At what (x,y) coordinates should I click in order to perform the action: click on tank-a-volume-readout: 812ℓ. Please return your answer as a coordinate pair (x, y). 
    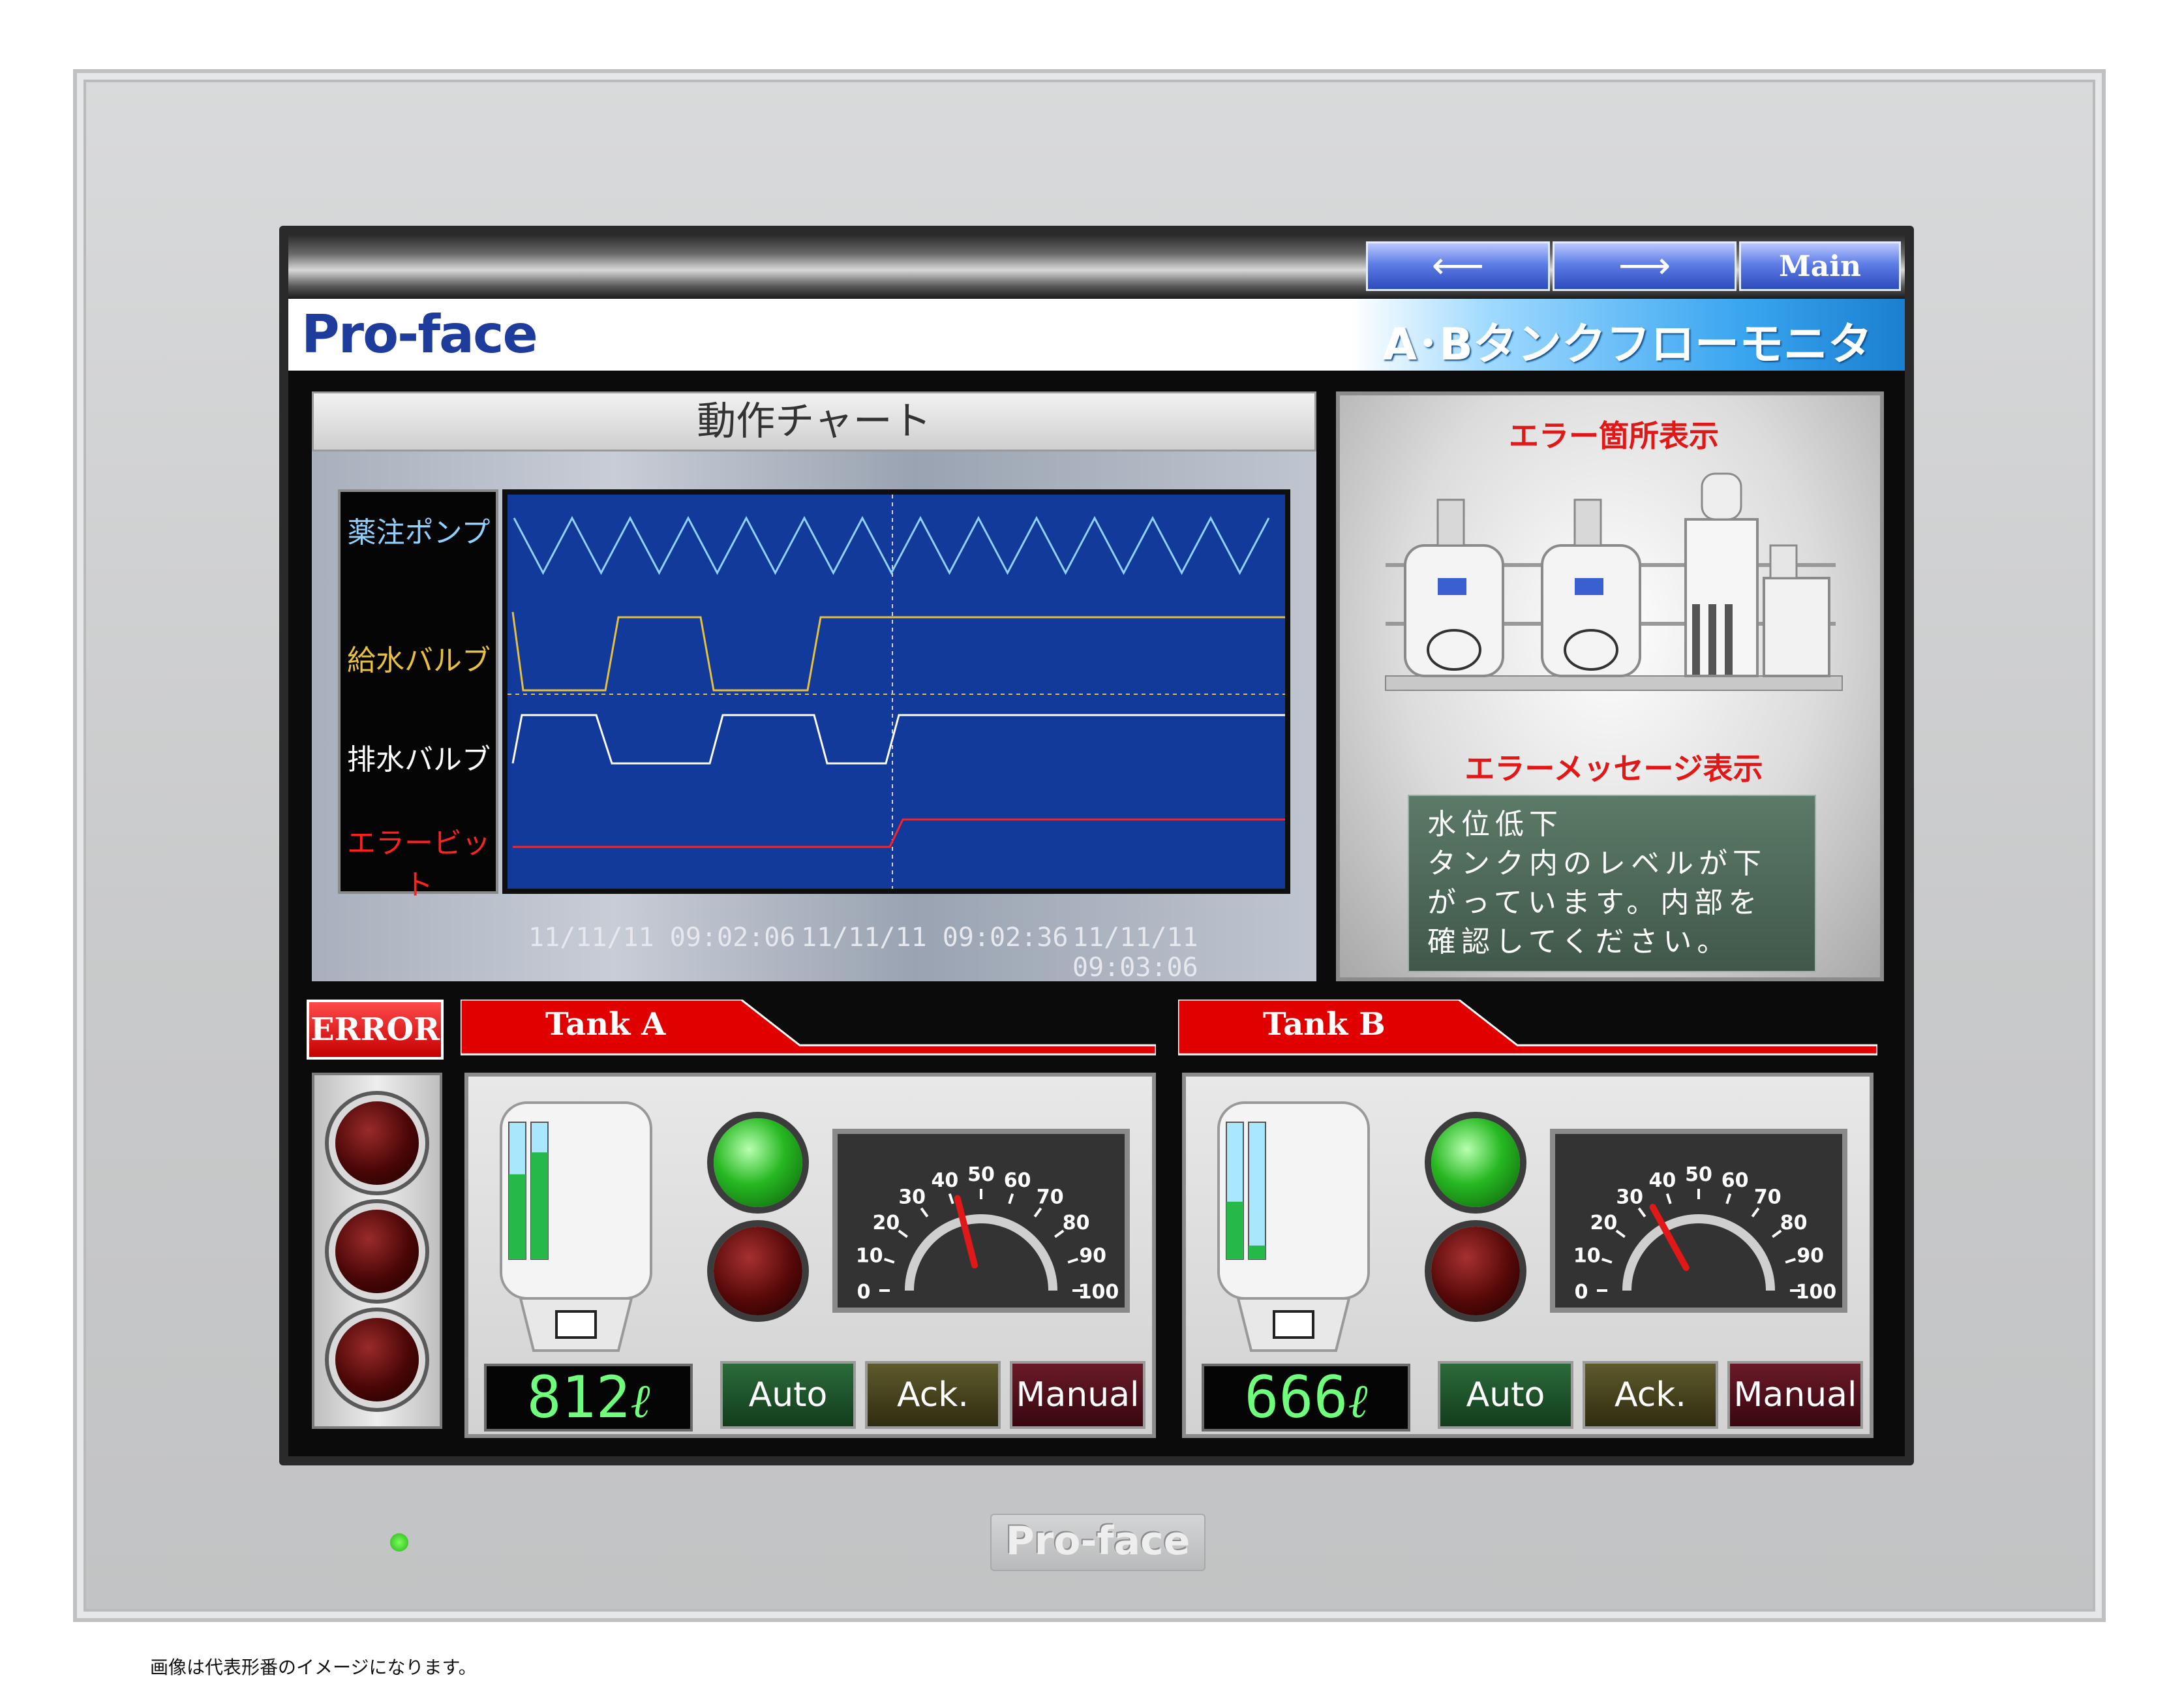
    Looking at the image, I should click on (589, 1397).